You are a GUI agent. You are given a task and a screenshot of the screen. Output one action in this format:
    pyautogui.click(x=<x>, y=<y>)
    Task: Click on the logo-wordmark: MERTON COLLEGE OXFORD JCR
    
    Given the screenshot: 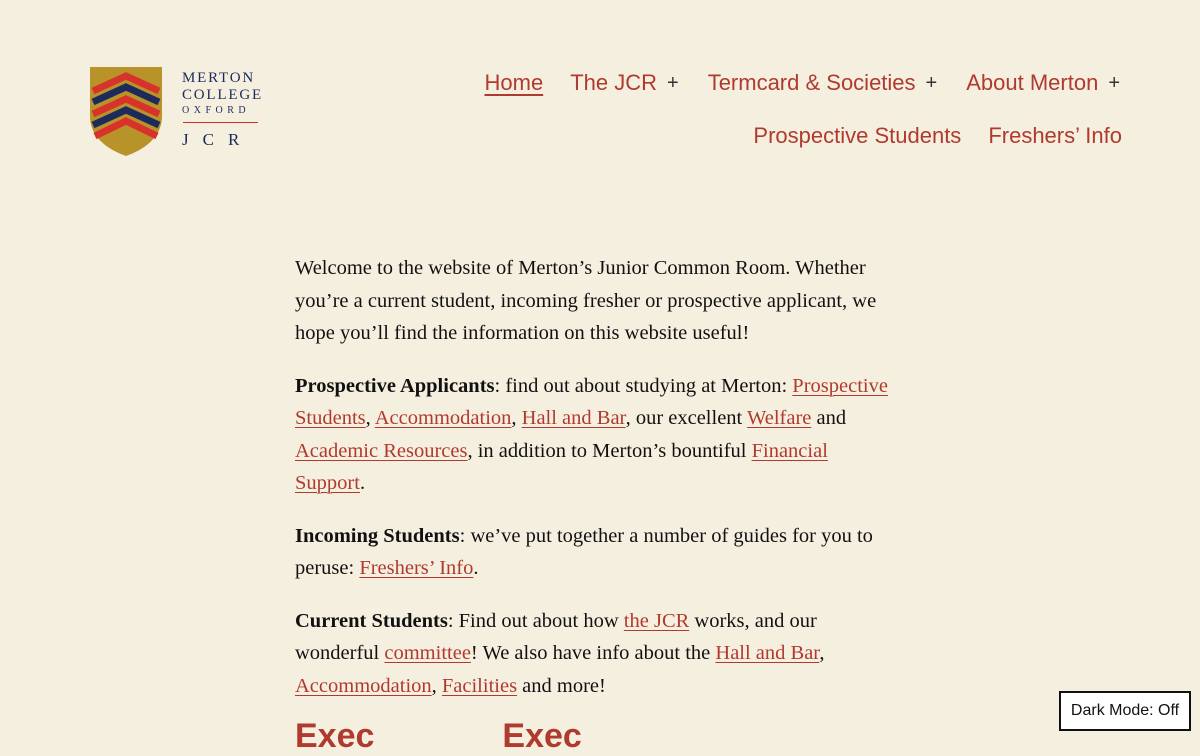 What is the action you would take?
    pyautogui.click(x=222, y=109)
    